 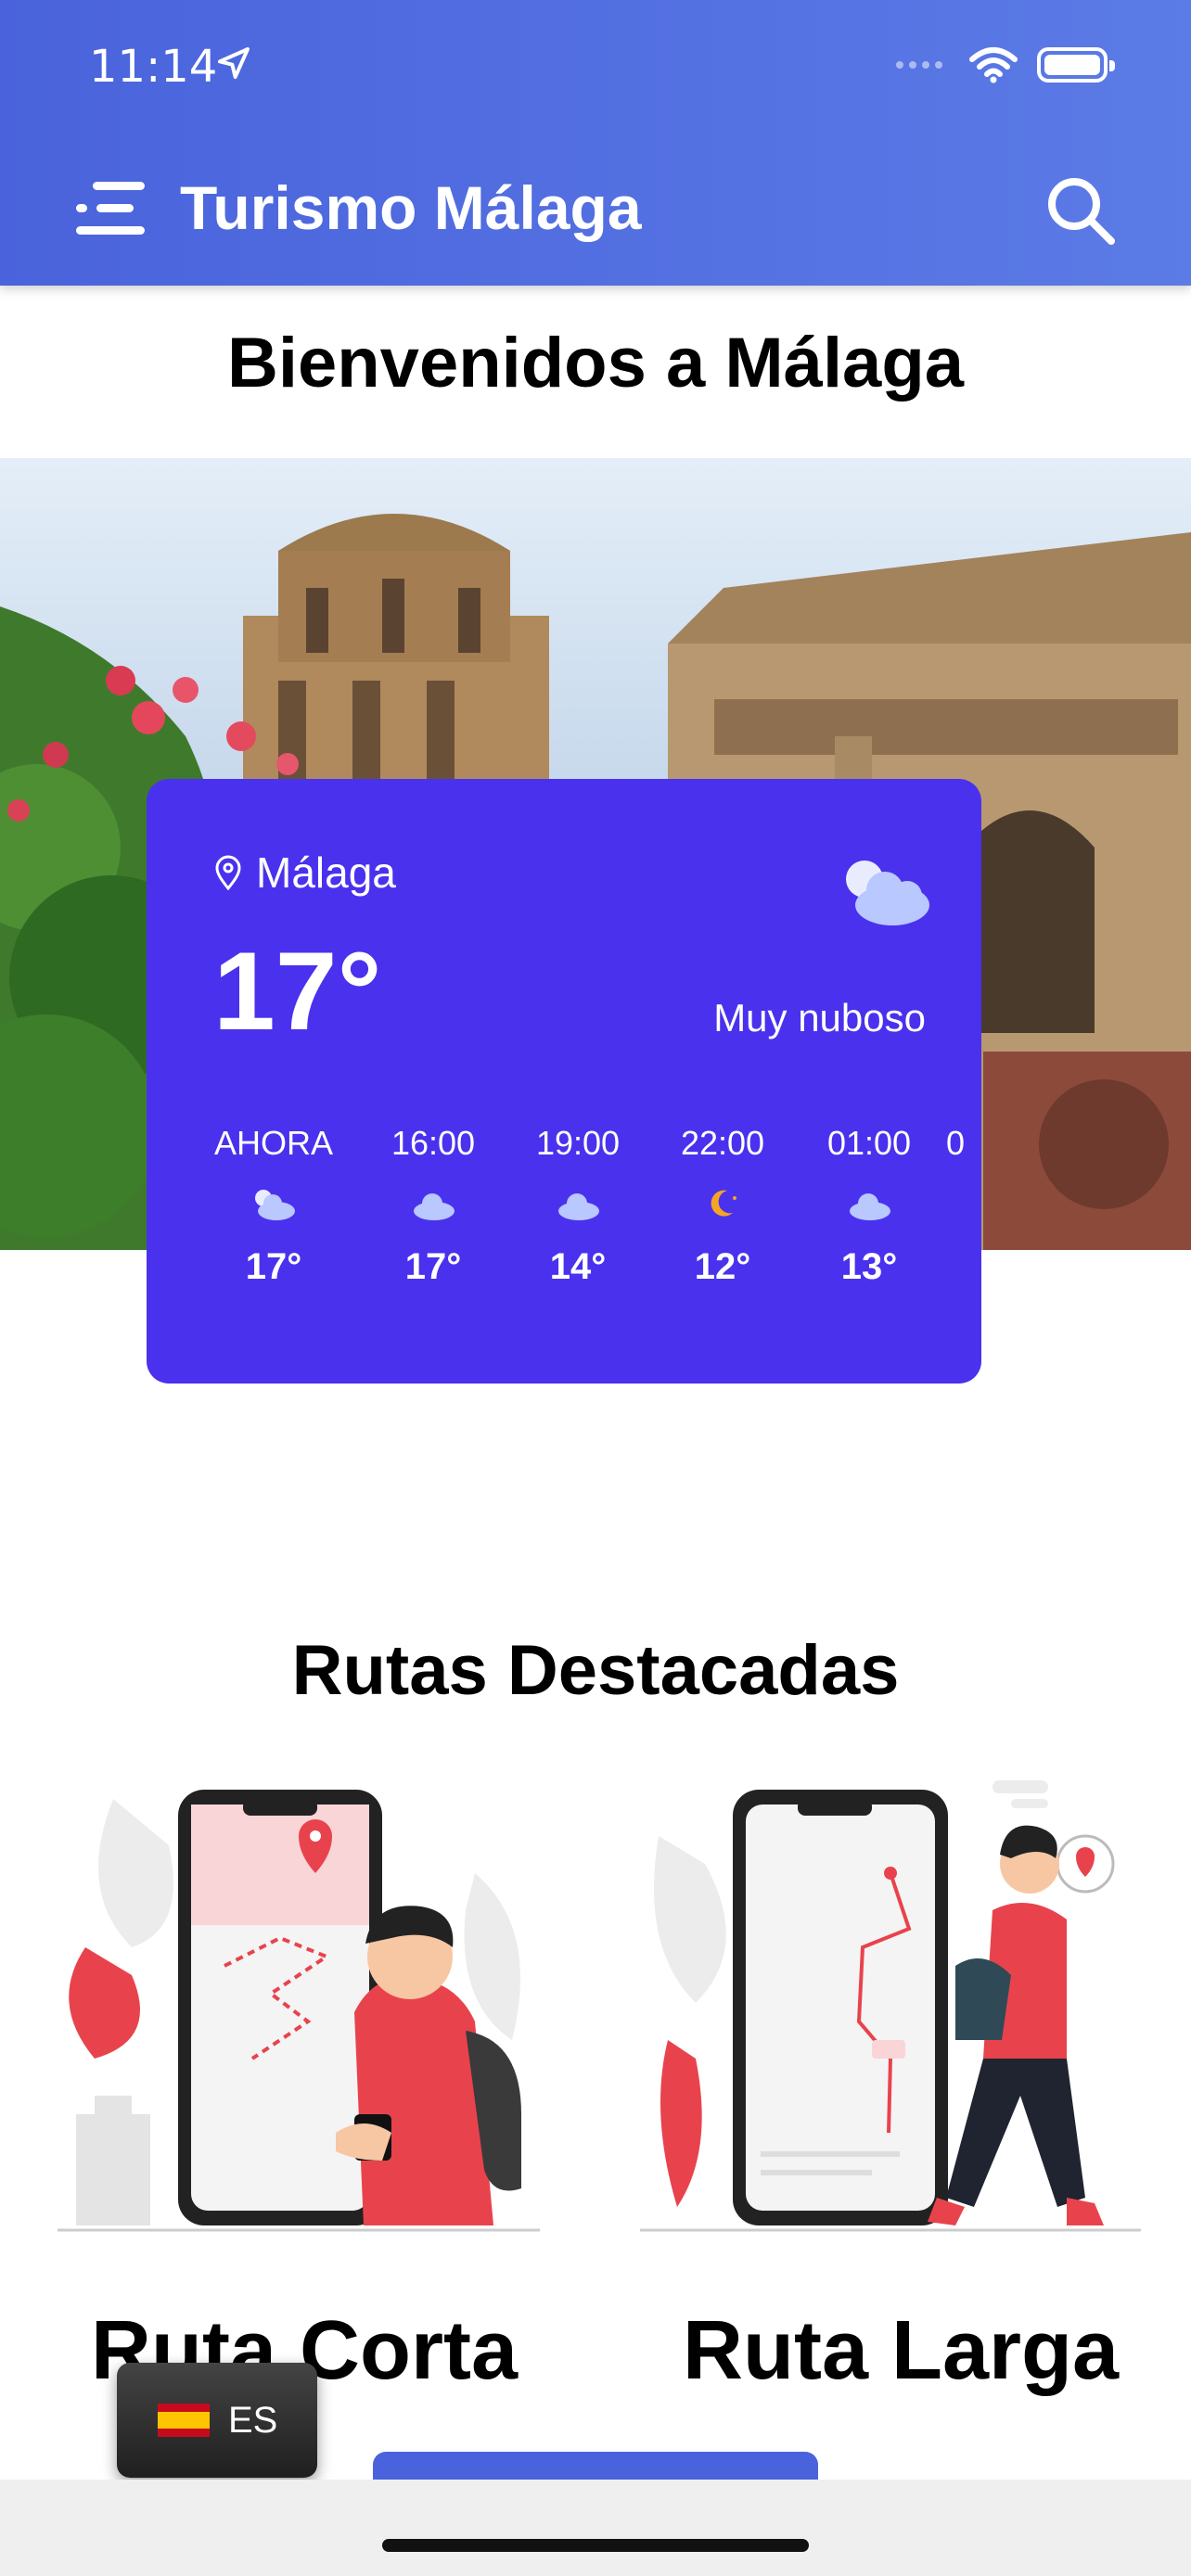 What do you see at coordinates (1081, 211) in the screenshot?
I see `search-icon` at bounding box center [1081, 211].